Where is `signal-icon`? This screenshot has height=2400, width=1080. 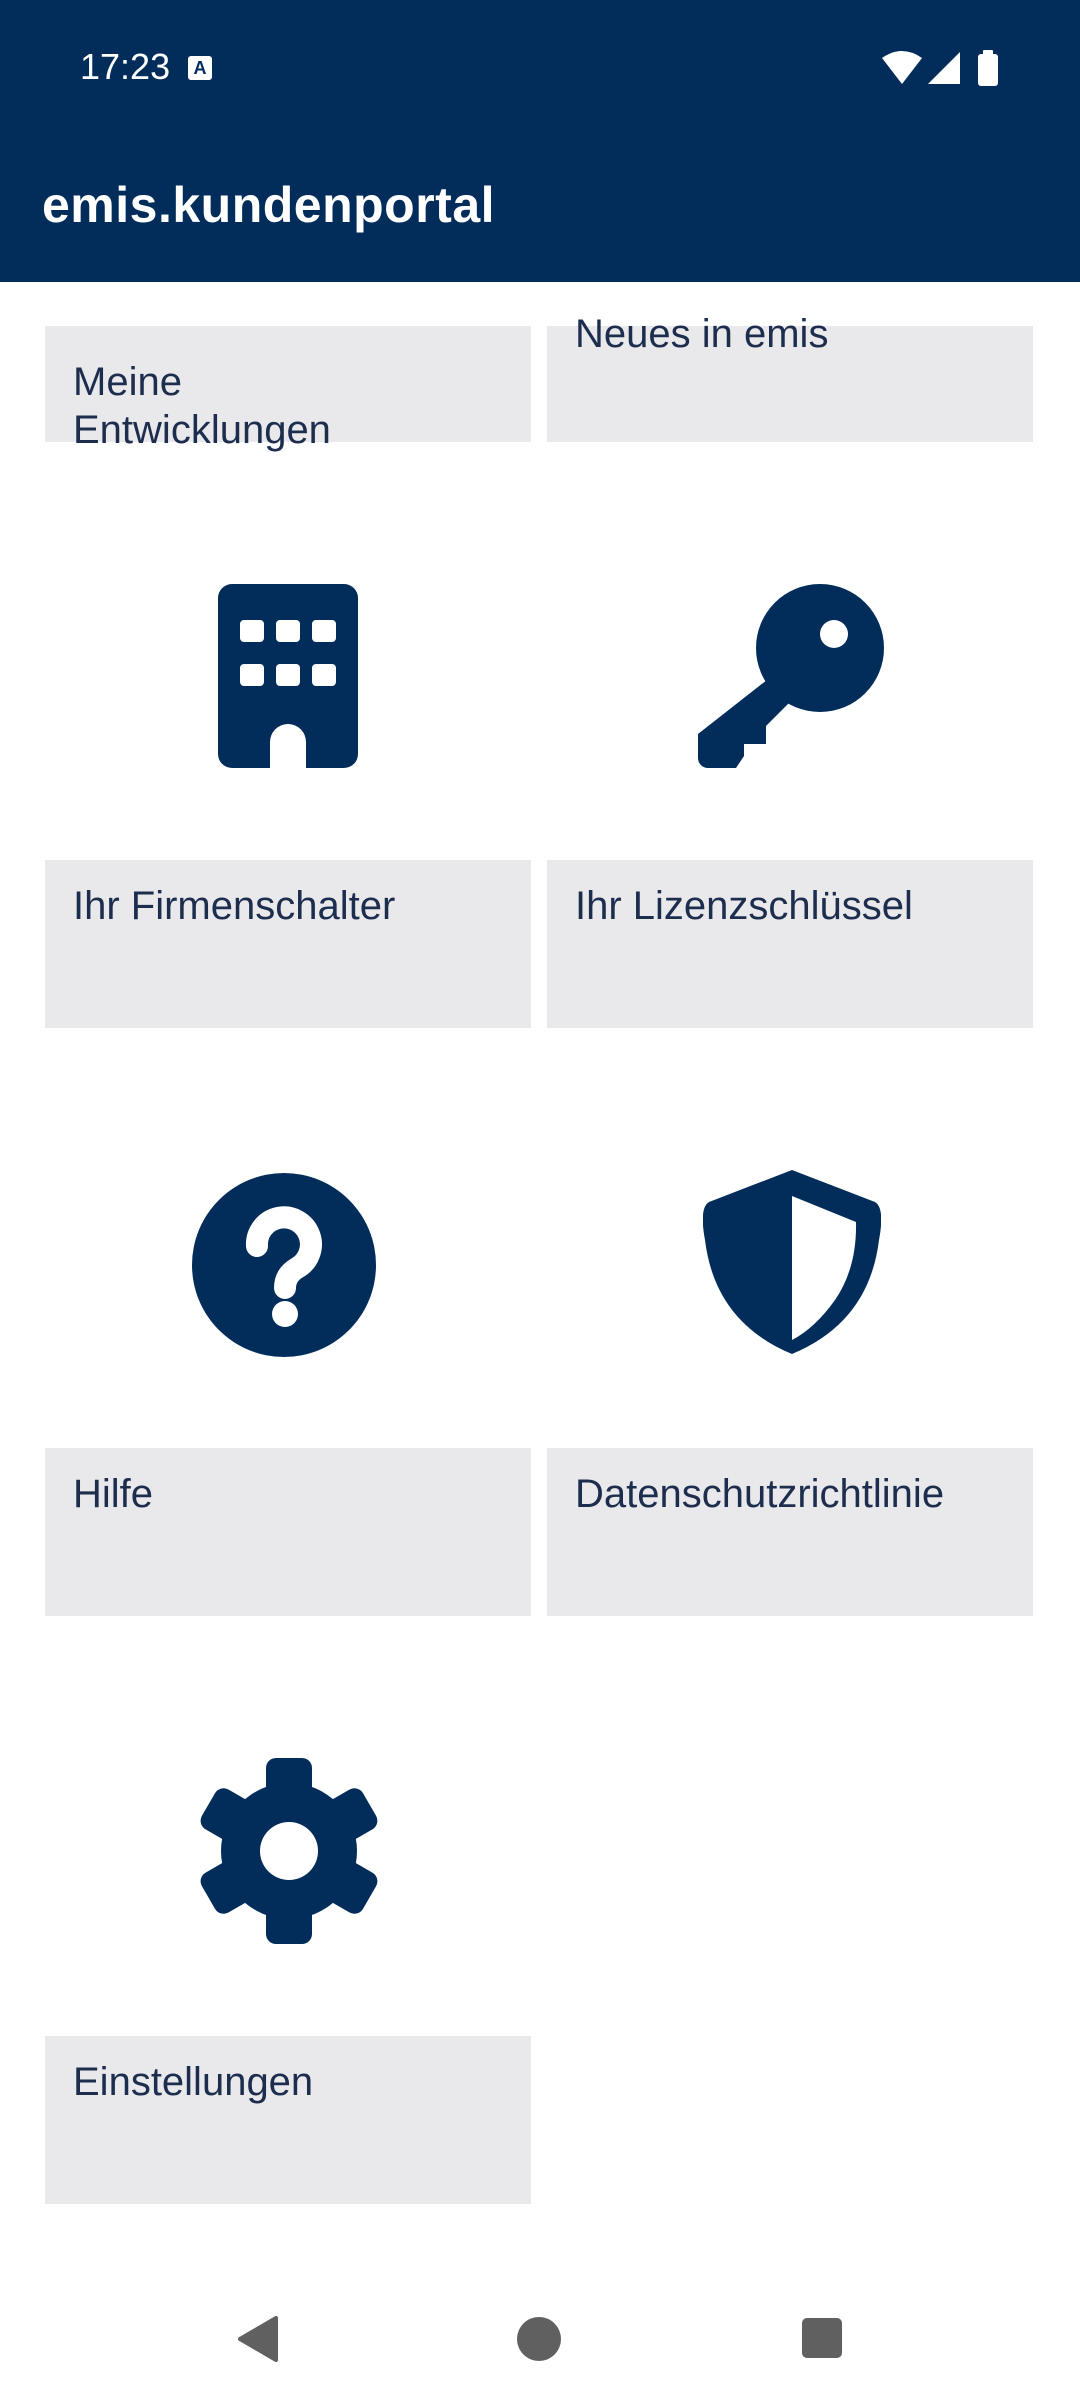
signal-icon is located at coordinates (944, 68).